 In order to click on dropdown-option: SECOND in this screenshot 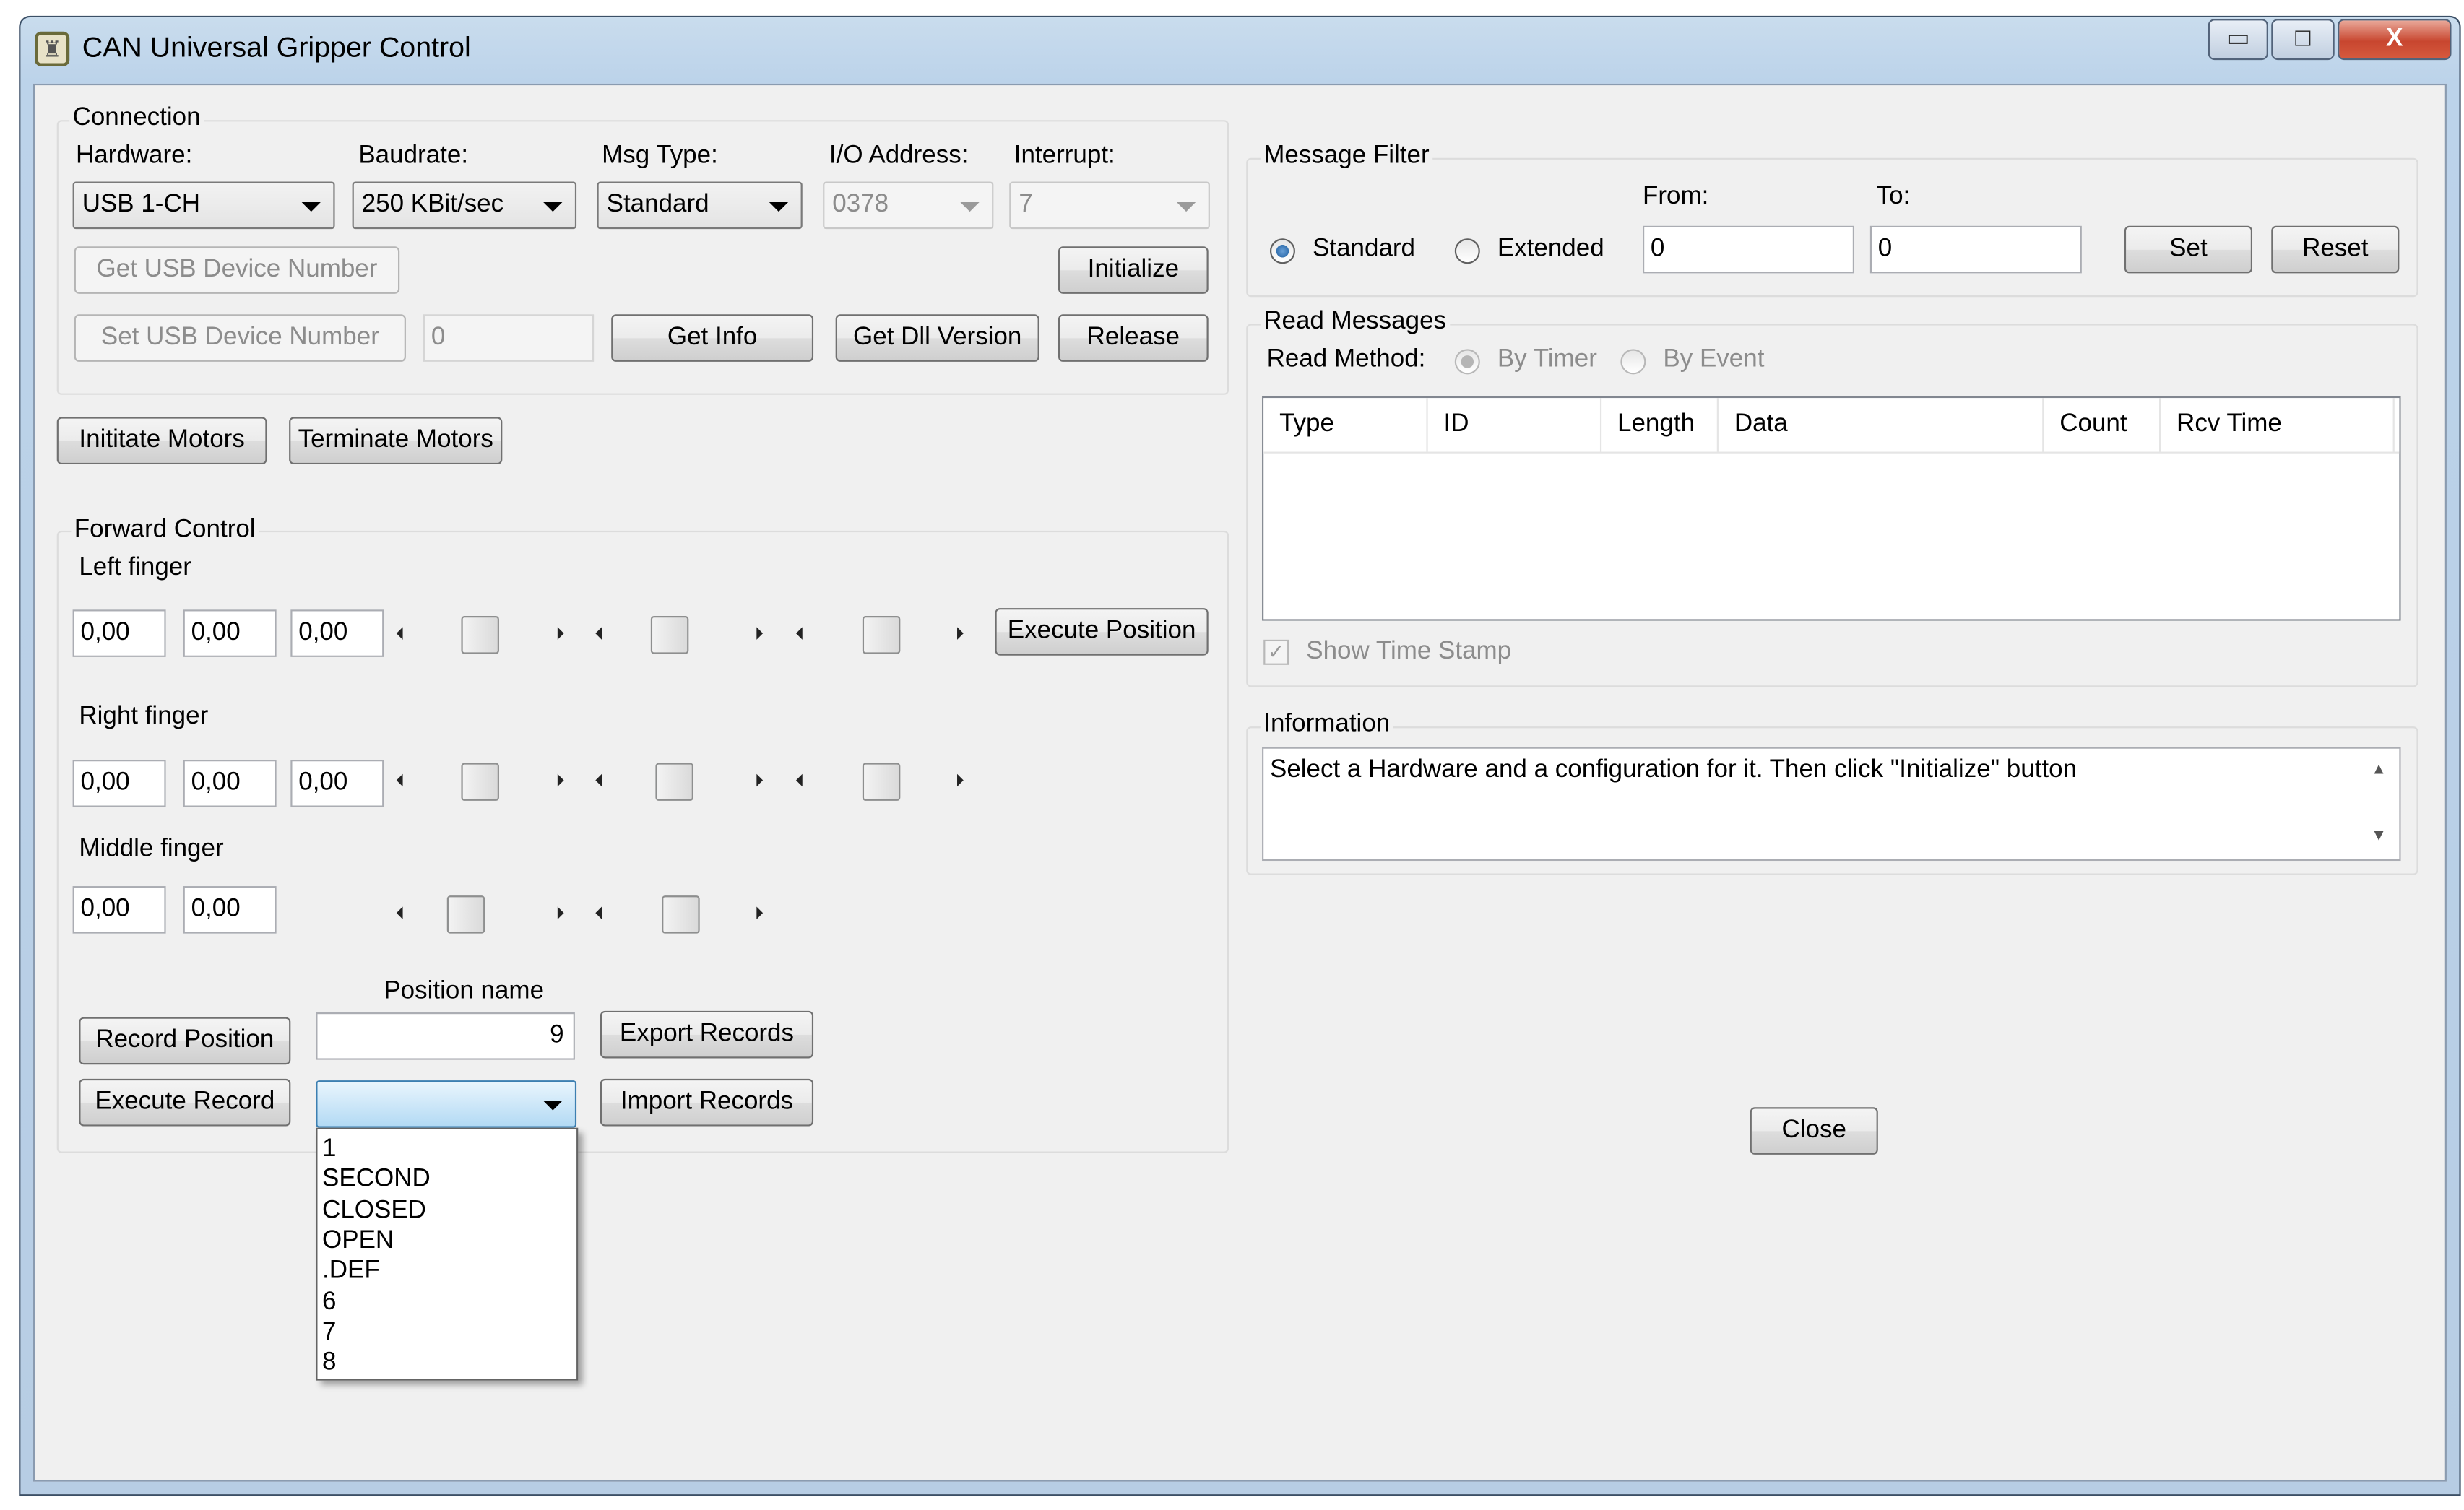, I will do `click(376, 1179)`.